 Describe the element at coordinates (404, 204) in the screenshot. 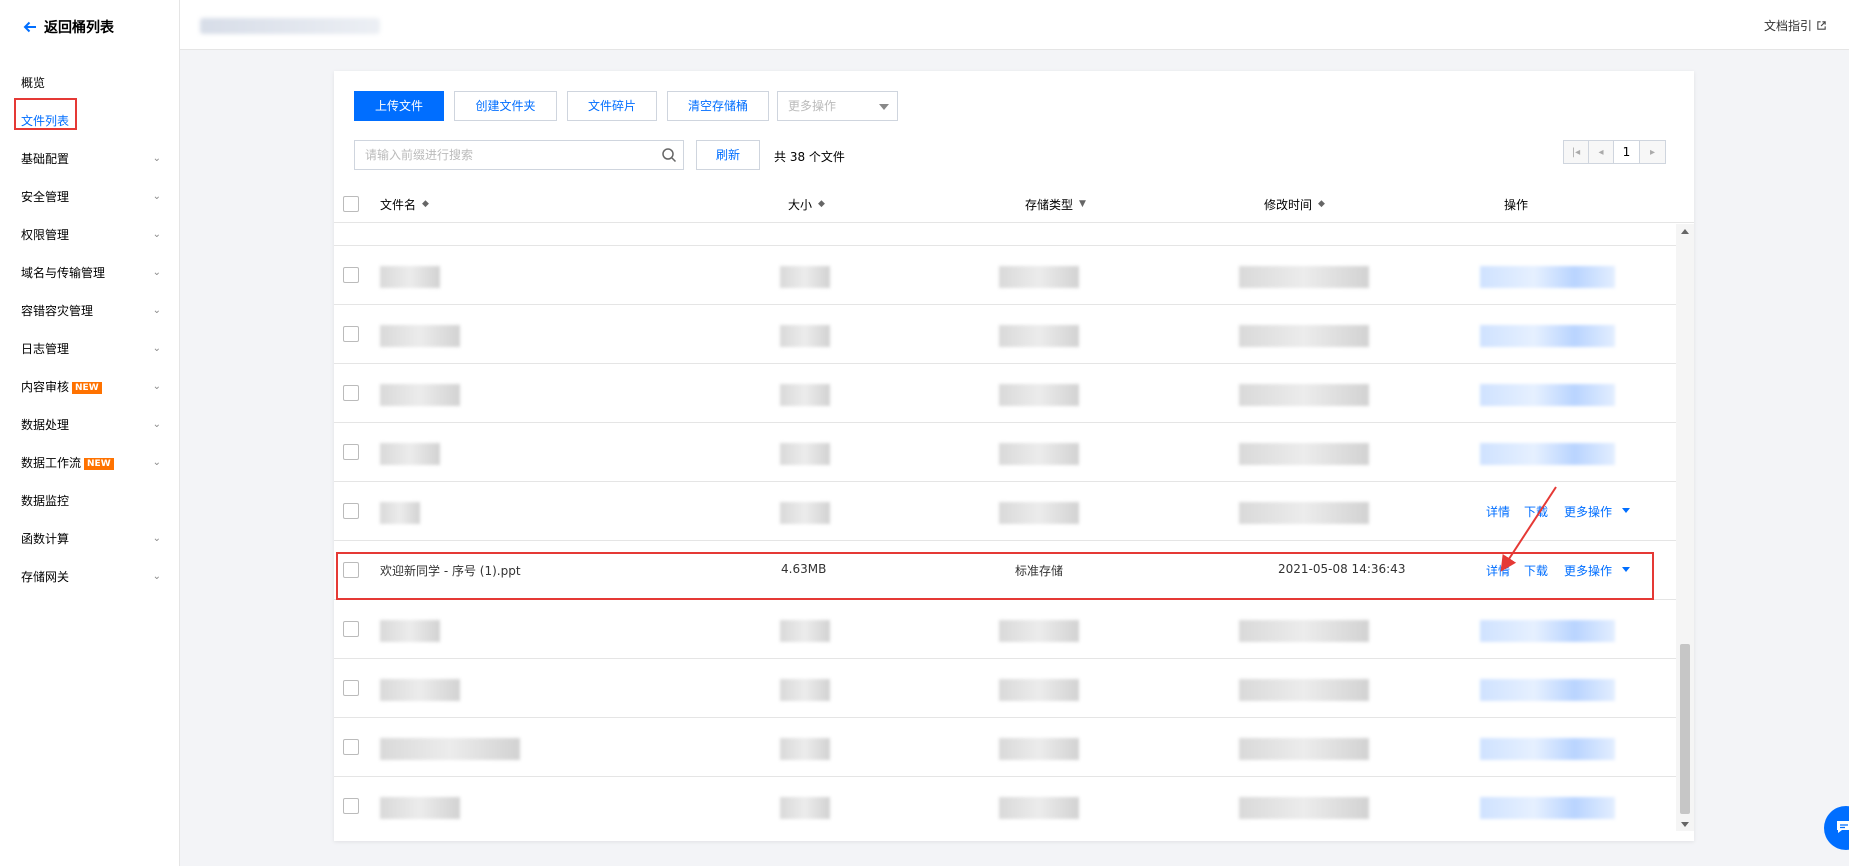

I see `col-name-header: 文件名 ◆` at that location.